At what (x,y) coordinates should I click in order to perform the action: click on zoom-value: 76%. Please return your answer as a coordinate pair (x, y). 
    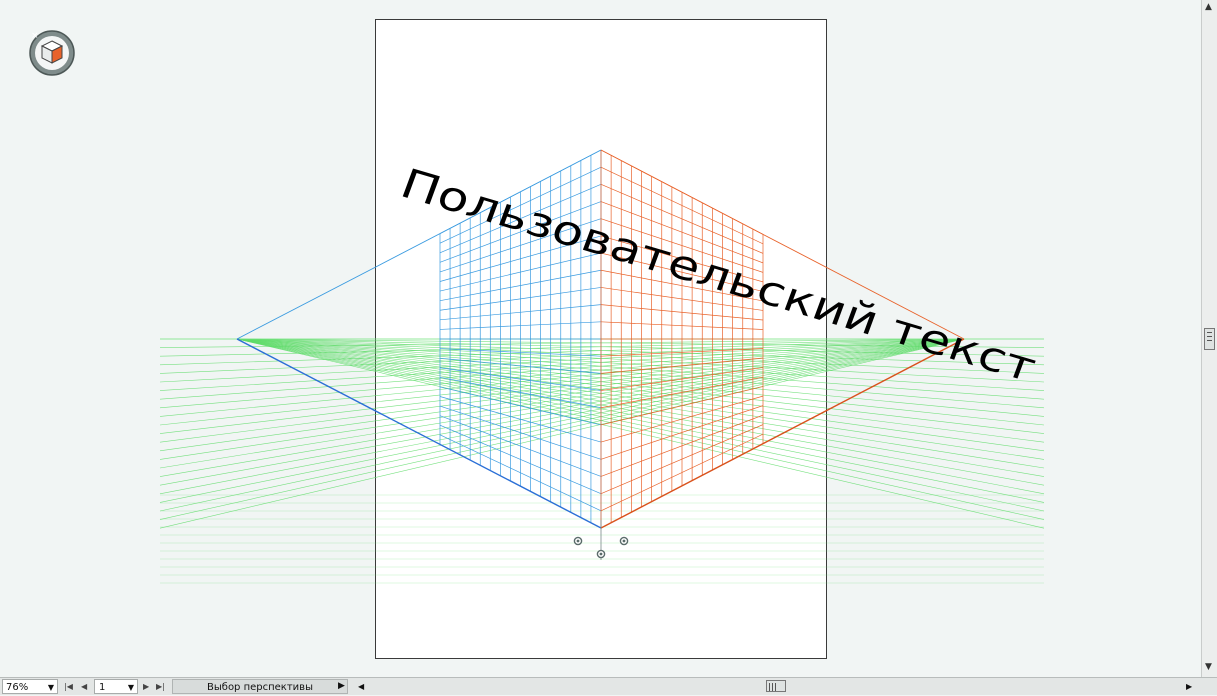
    Looking at the image, I should click on (17, 687).